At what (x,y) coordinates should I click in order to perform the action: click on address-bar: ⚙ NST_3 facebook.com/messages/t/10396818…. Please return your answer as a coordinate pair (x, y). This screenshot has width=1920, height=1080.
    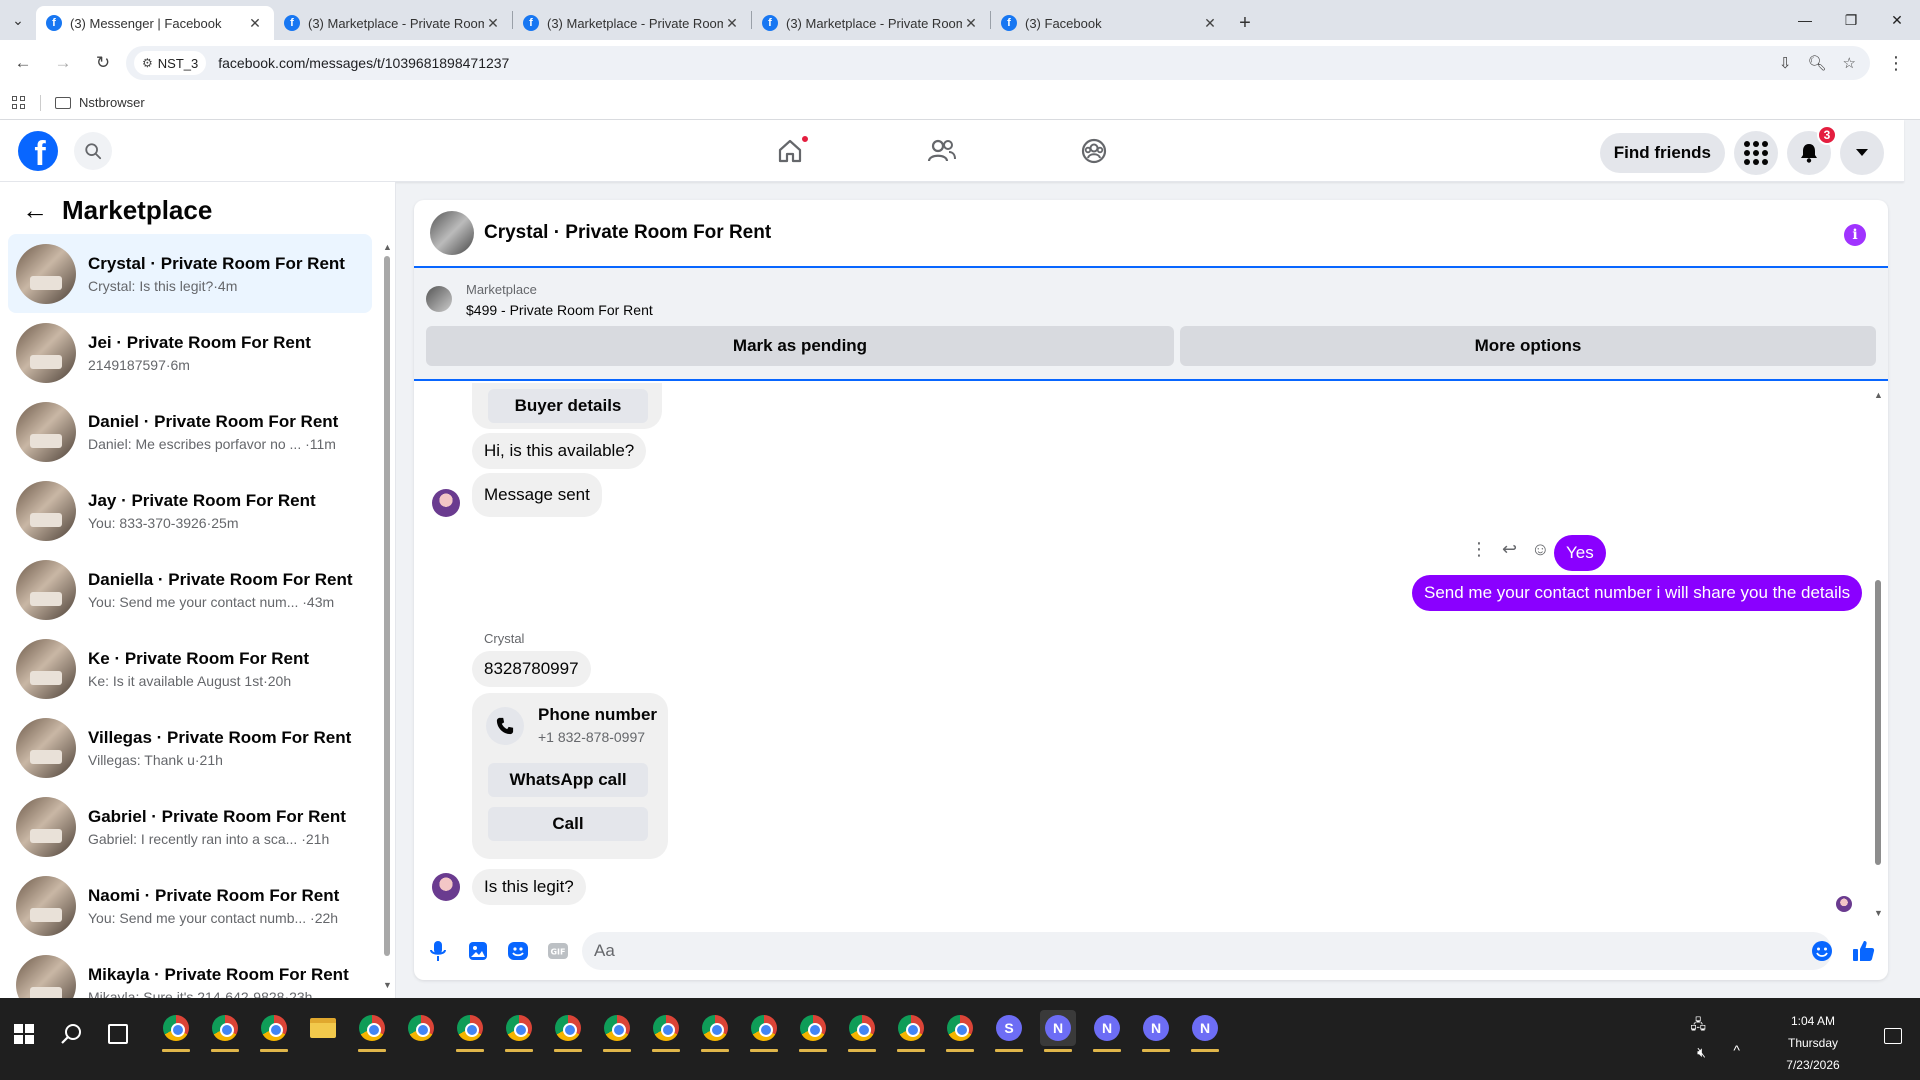
    Looking at the image, I should click on (998, 63).